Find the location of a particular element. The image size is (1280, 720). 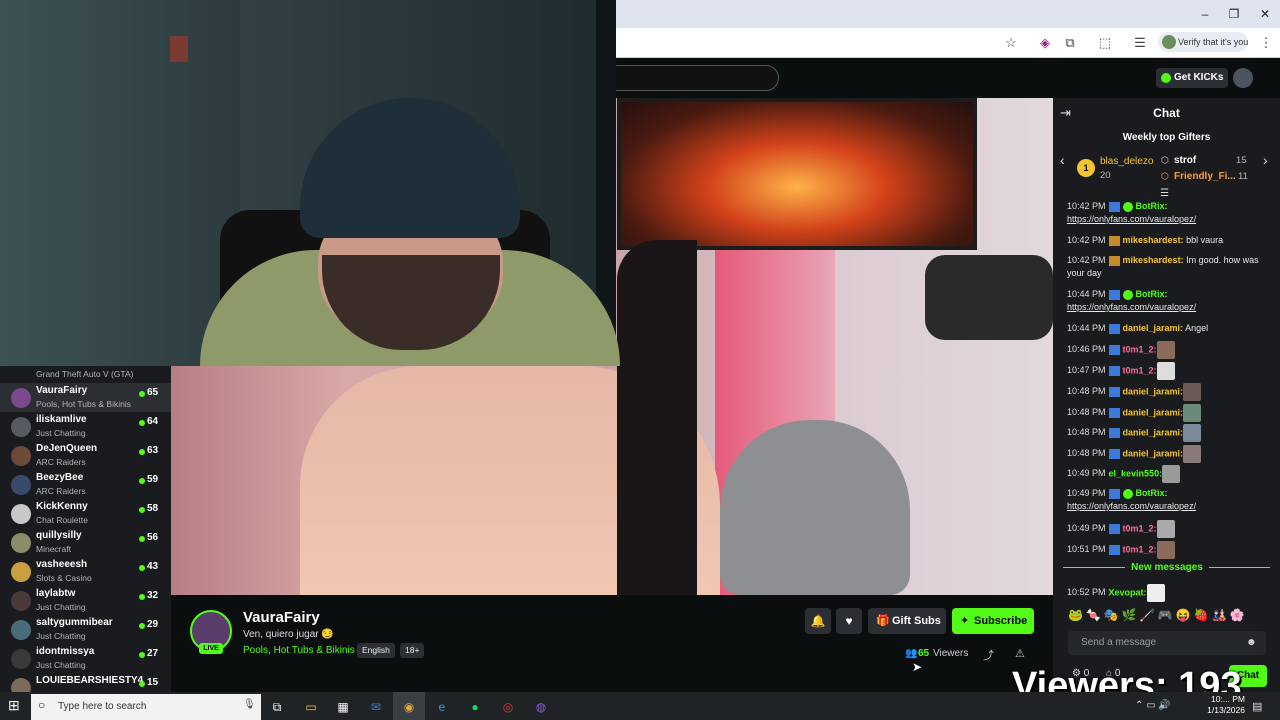

minimize-icon: – is located at coordinates (1205, 14).